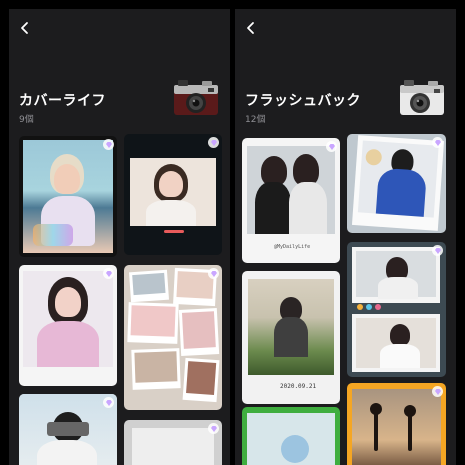  Describe the element at coordinates (292, 247) in the screenshot. I see `card-caption: @MyDailyLife` at that location.